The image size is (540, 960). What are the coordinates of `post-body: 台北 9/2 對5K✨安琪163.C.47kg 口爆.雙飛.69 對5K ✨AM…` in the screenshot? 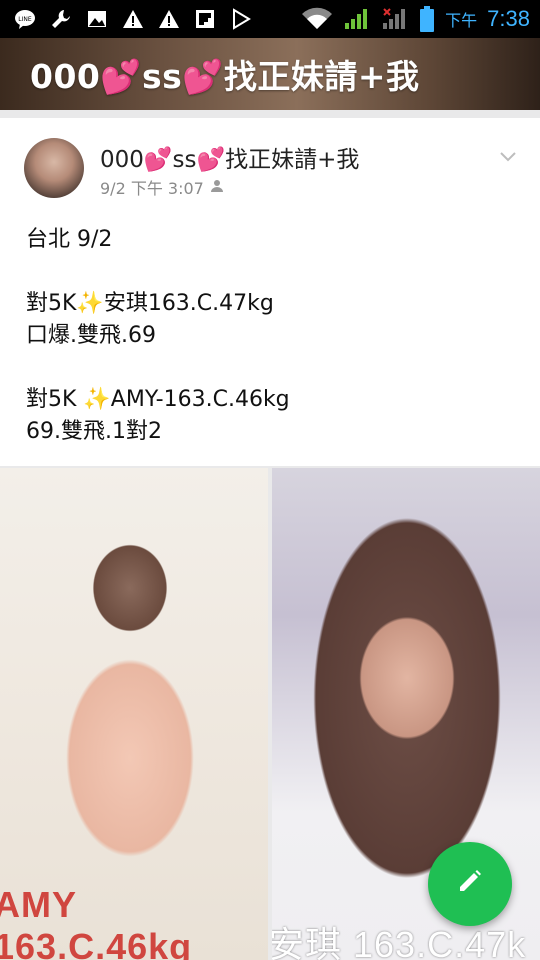 It's located at (158, 335).